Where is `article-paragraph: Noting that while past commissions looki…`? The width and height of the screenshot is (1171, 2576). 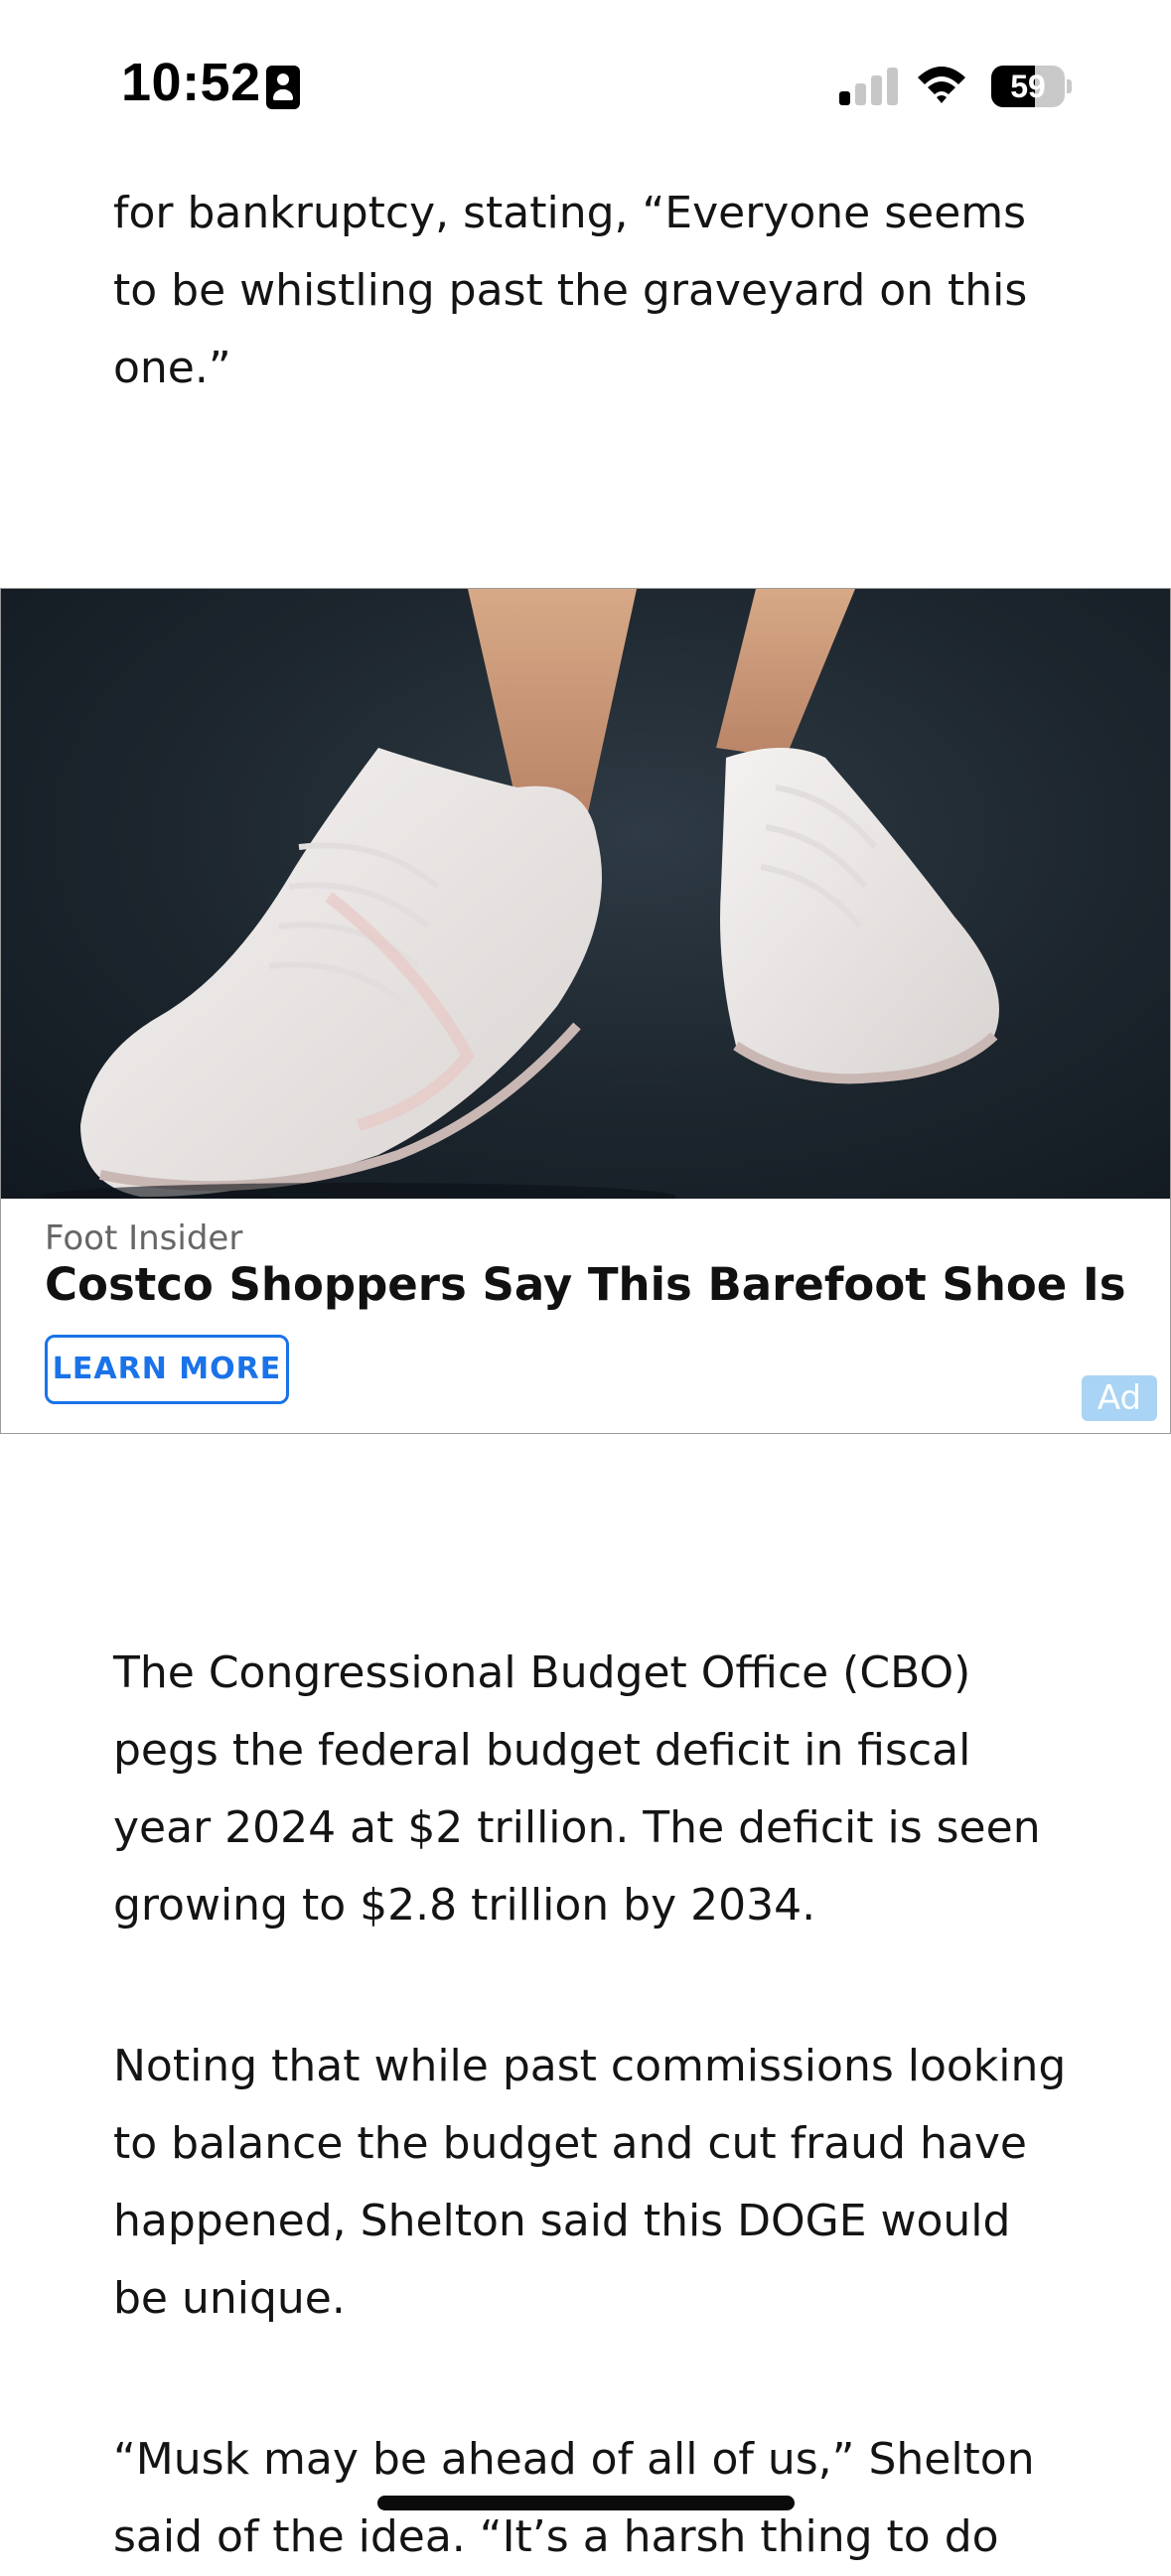
article-paragraph: Noting that while past commissions looki… is located at coordinates (590, 2183).